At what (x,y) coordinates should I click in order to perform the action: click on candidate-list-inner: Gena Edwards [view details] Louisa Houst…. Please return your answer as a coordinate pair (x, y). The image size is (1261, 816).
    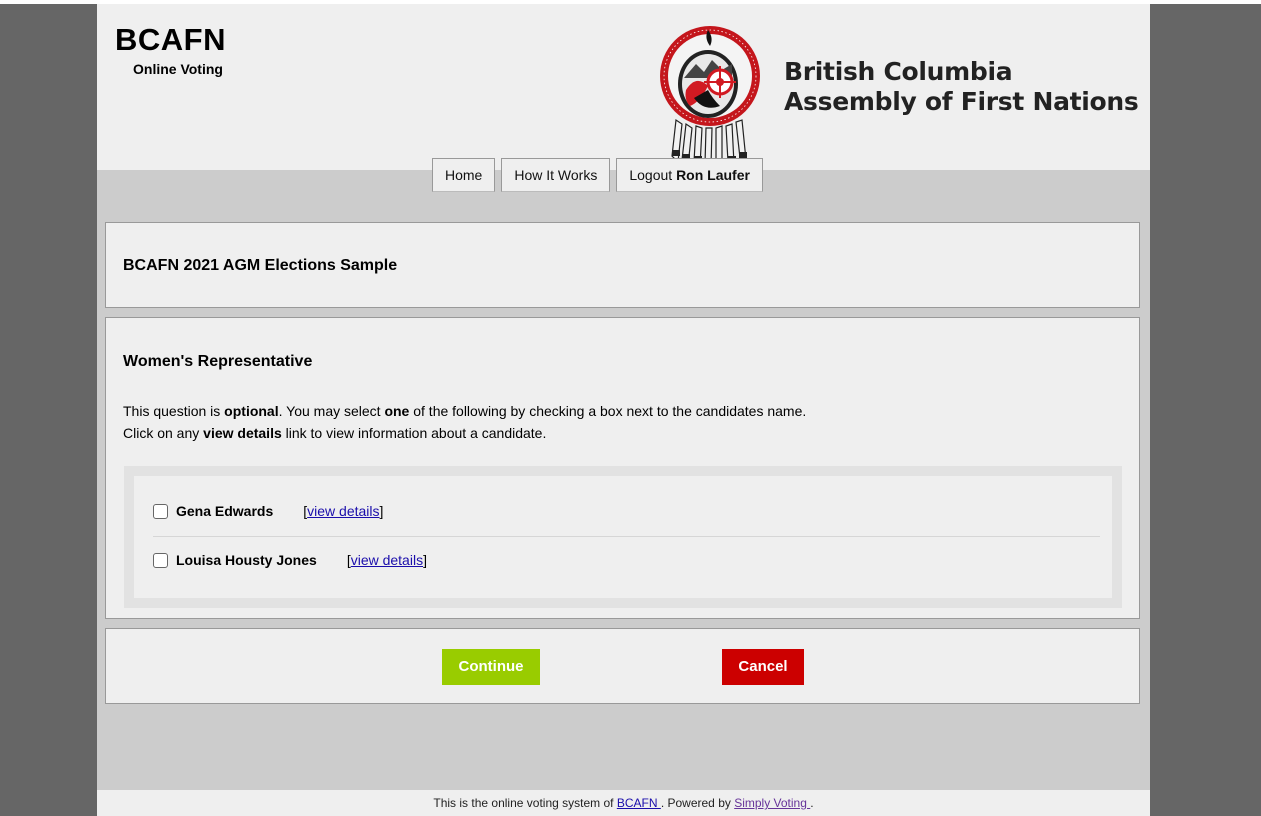
    Looking at the image, I should click on (623, 537).